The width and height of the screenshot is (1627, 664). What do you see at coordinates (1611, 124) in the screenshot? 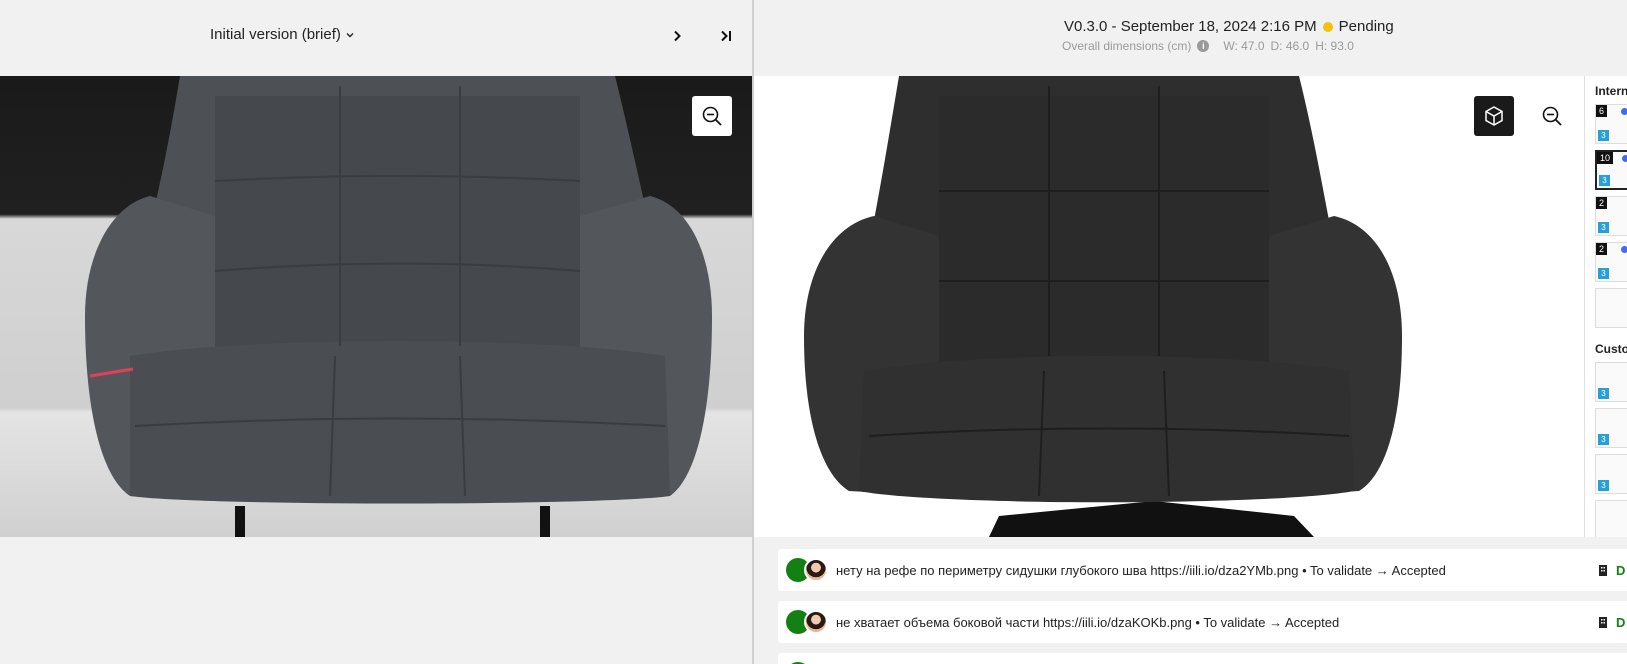
I see `thumbnail-item: 6 3` at bounding box center [1611, 124].